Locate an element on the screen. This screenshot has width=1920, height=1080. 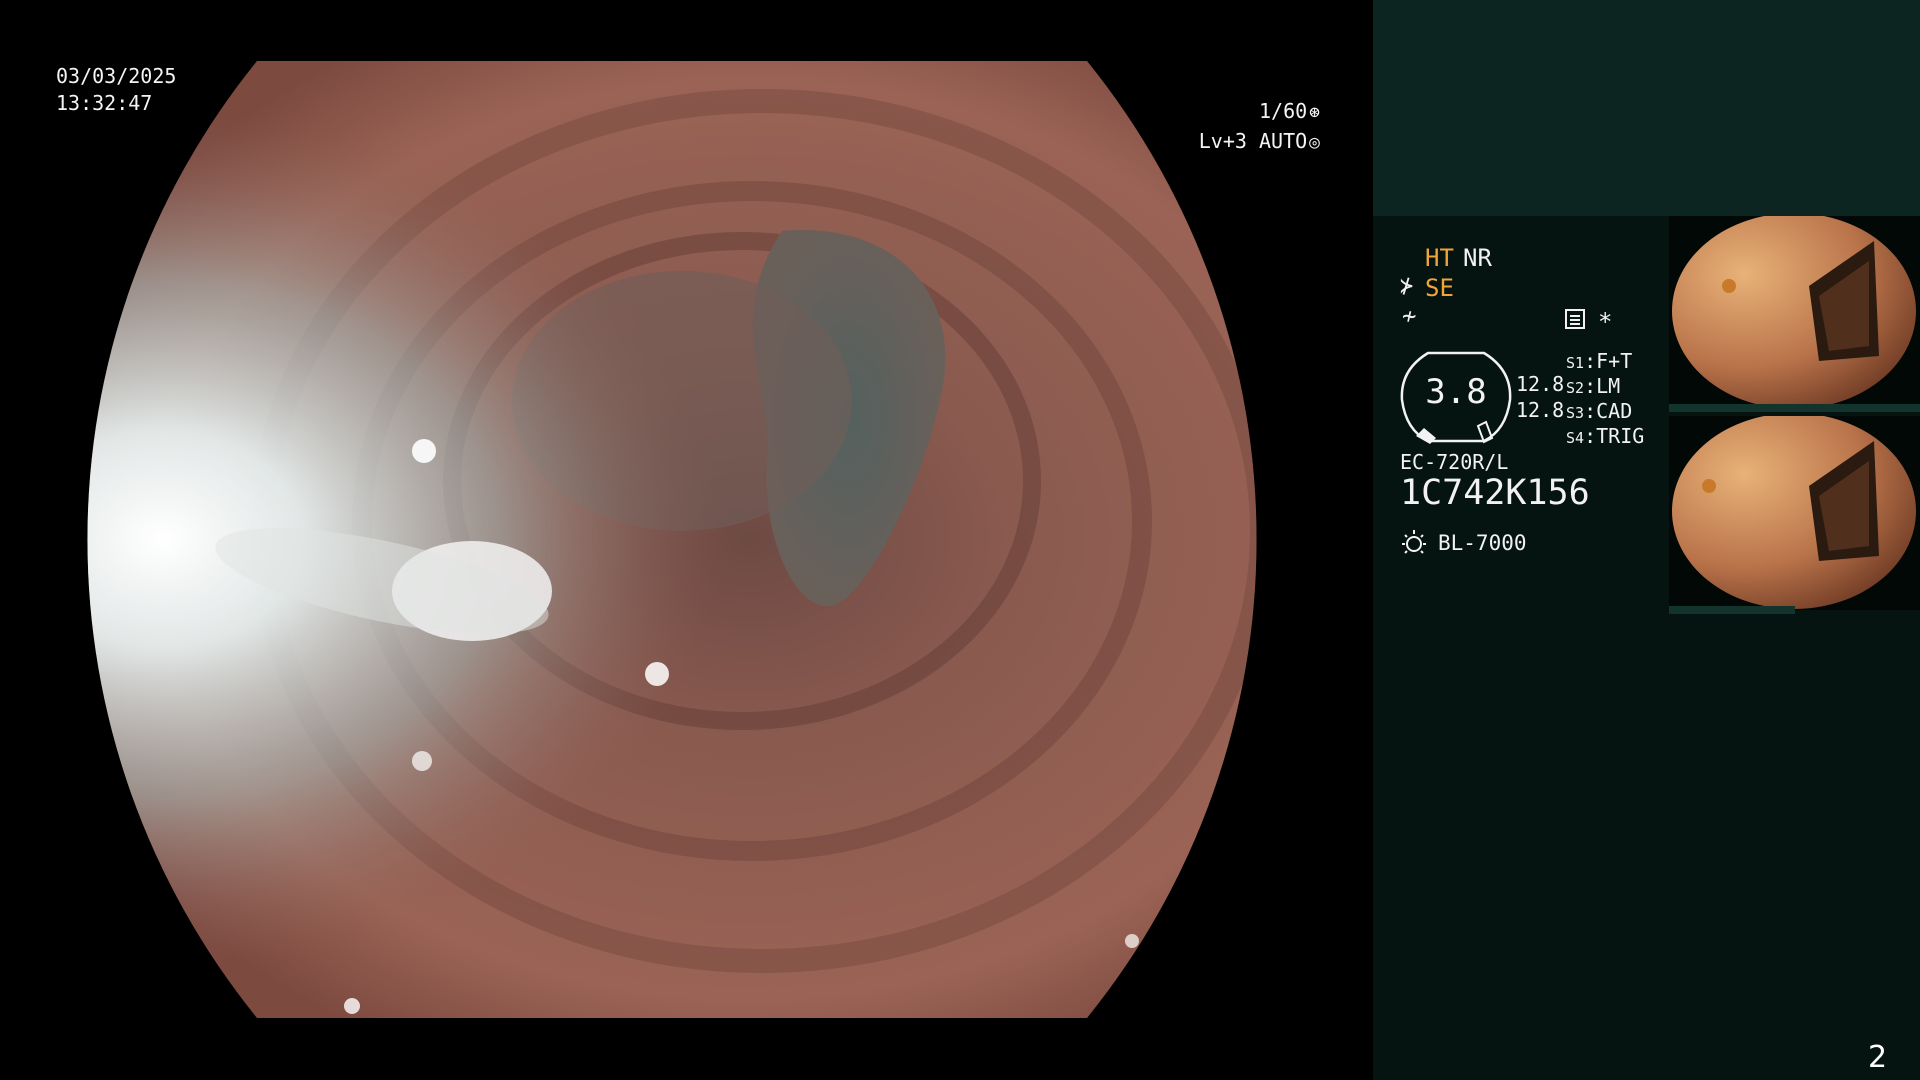
time: 13:32:47 is located at coordinates (104, 103).